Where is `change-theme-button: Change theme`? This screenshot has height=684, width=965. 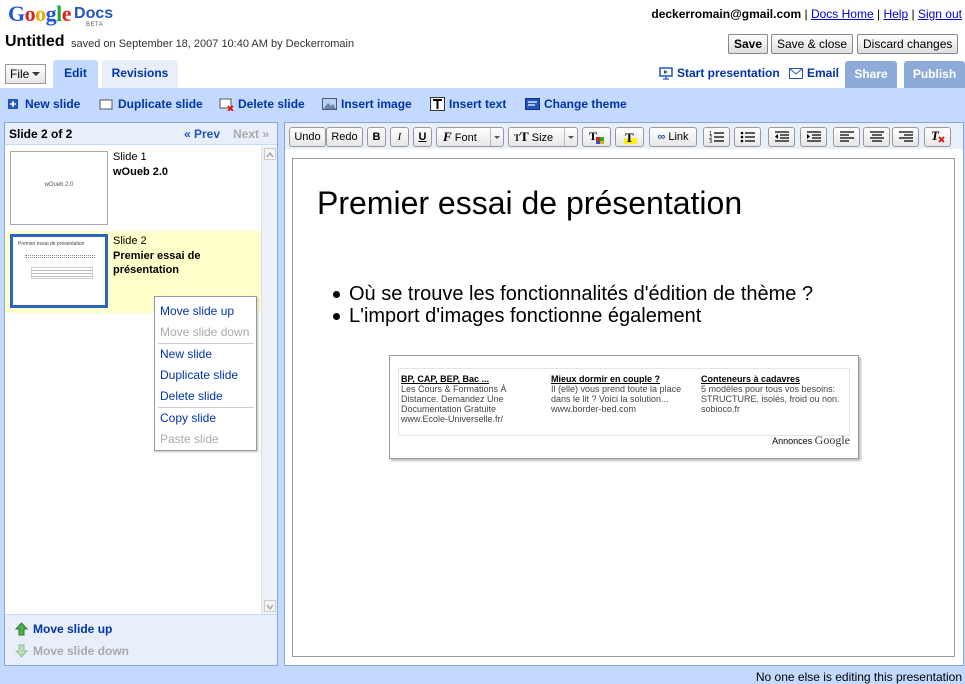
change-theme-button: Change theme is located at coordinates (576, 104).